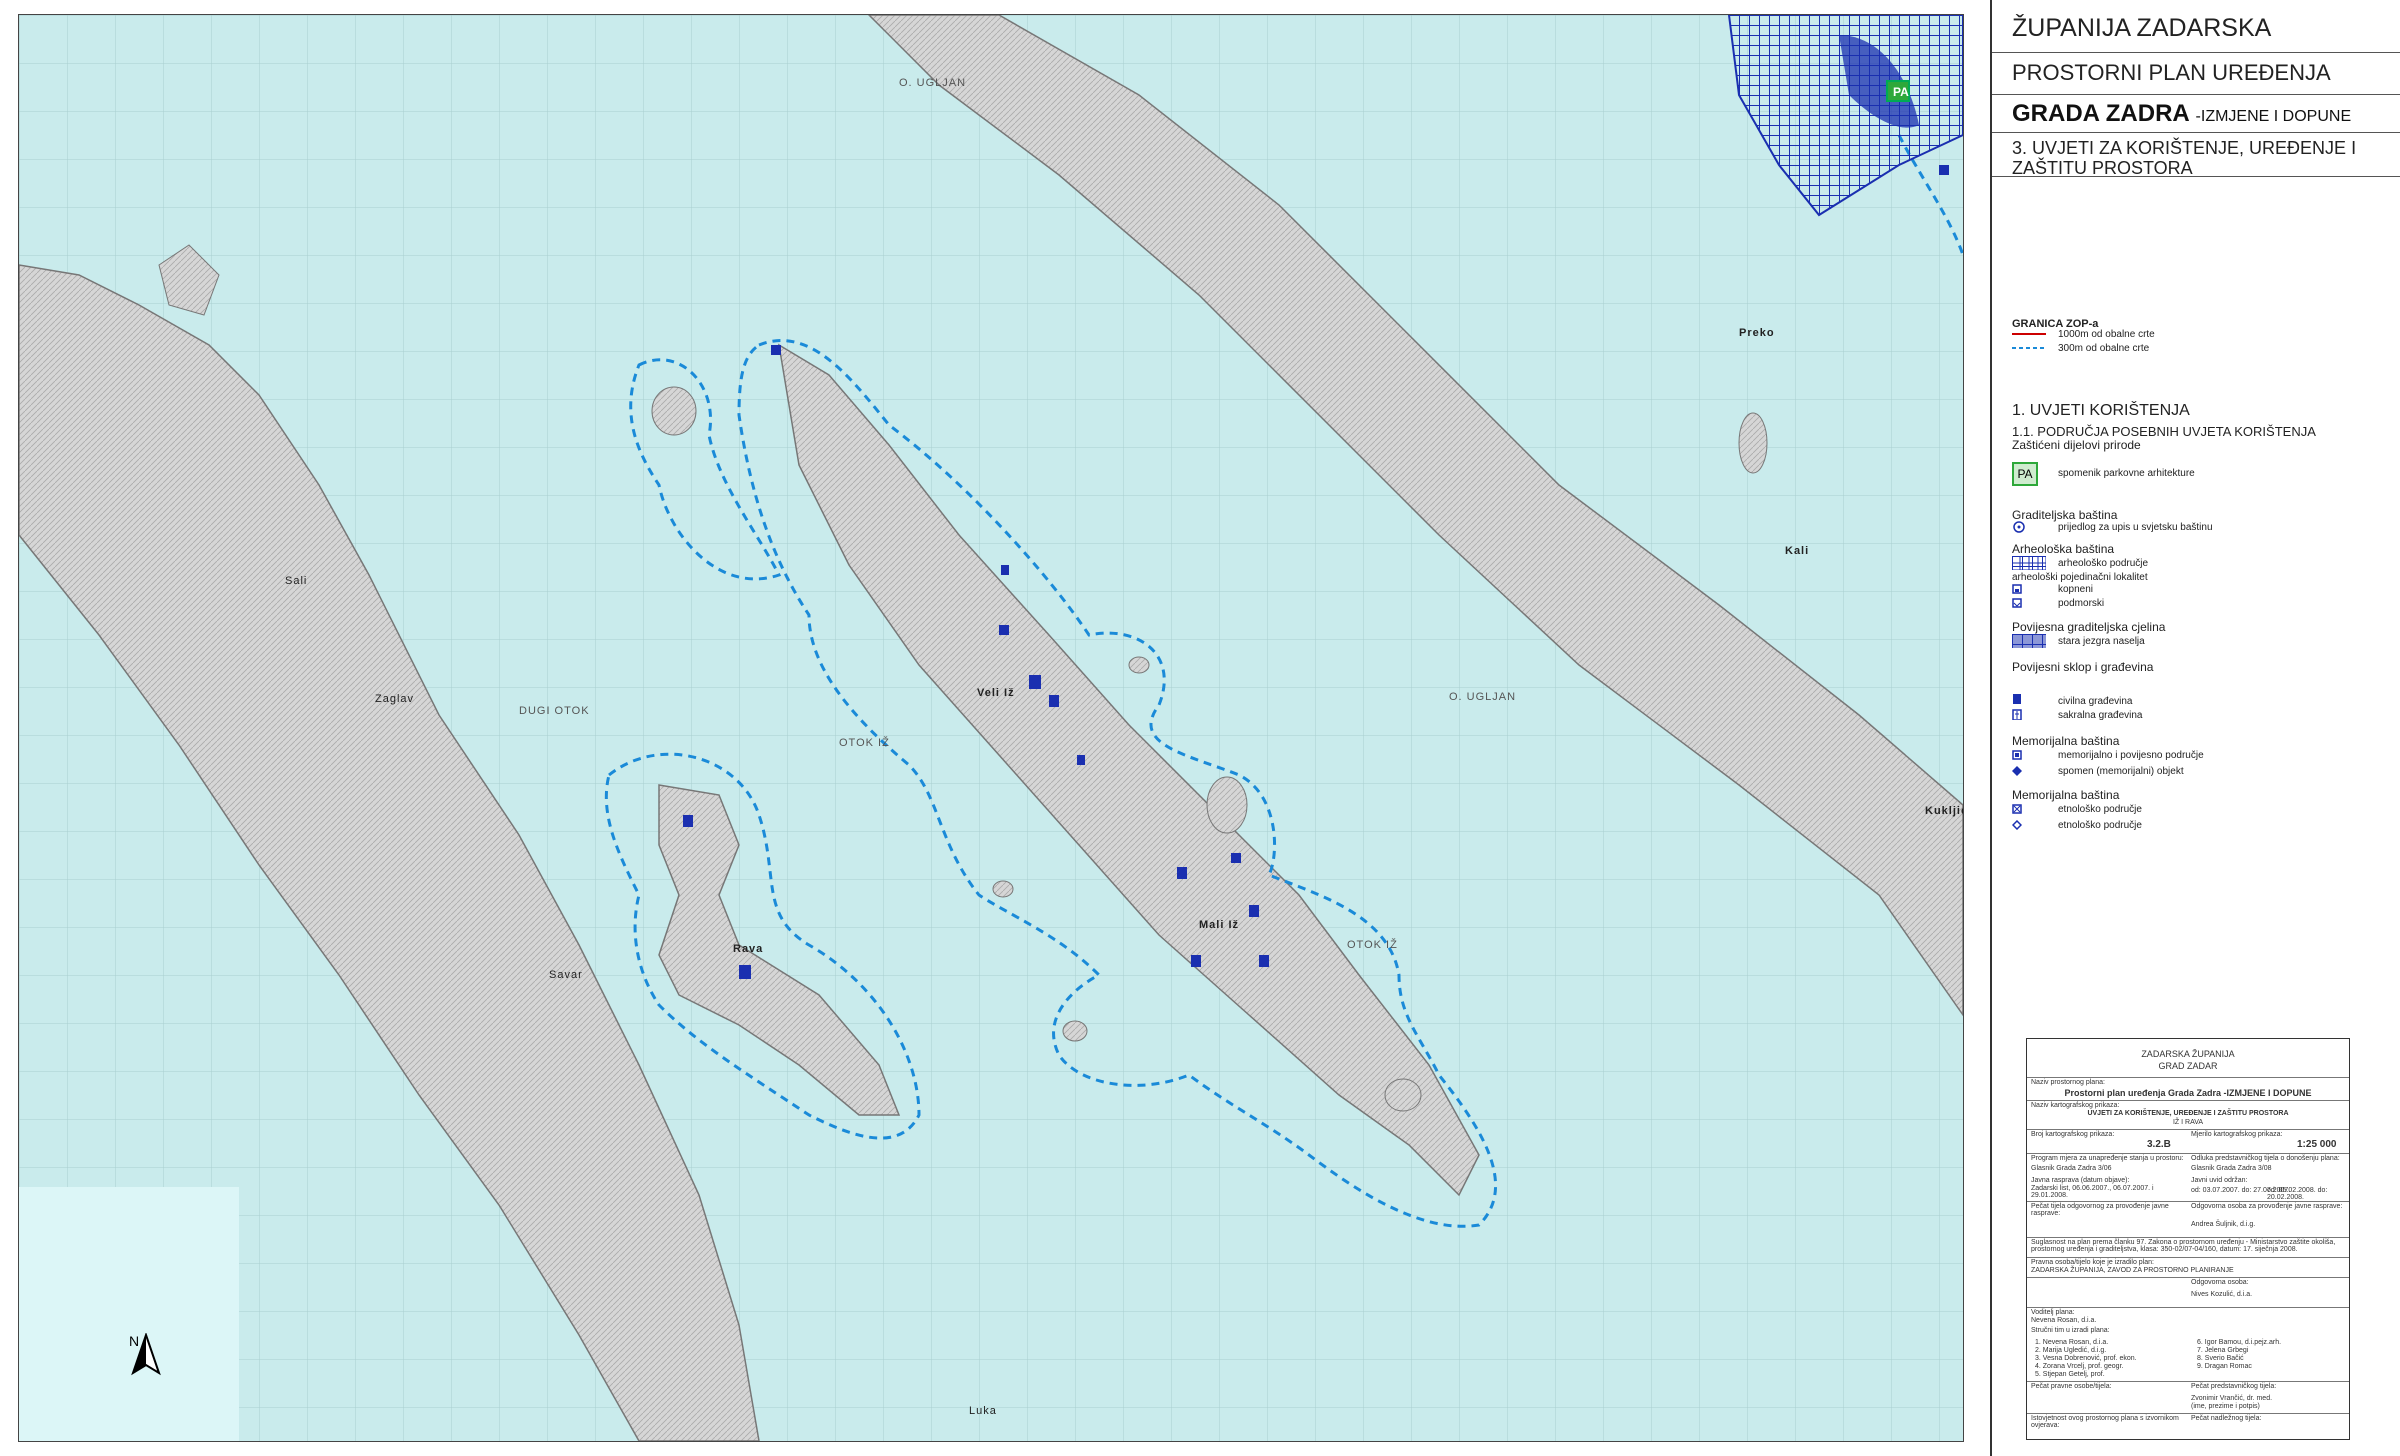 The width and height of the screenshot is (2400, 1456). I want to click on memorial-area-icon, so click(2017, 755).